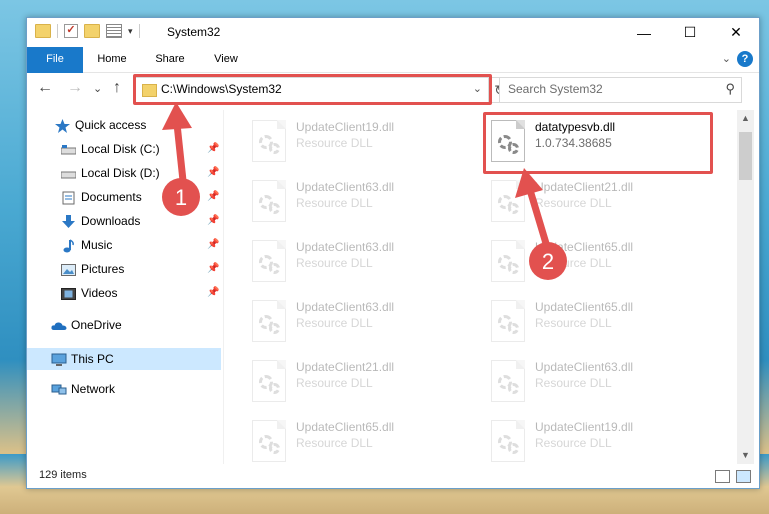 Image resolution: width=769 pixels, height=514 pixels. What do you see at coordinates (393, 476) in the screenshot?
I see `status-bar: 129 items` at bounding box center [393, 476].